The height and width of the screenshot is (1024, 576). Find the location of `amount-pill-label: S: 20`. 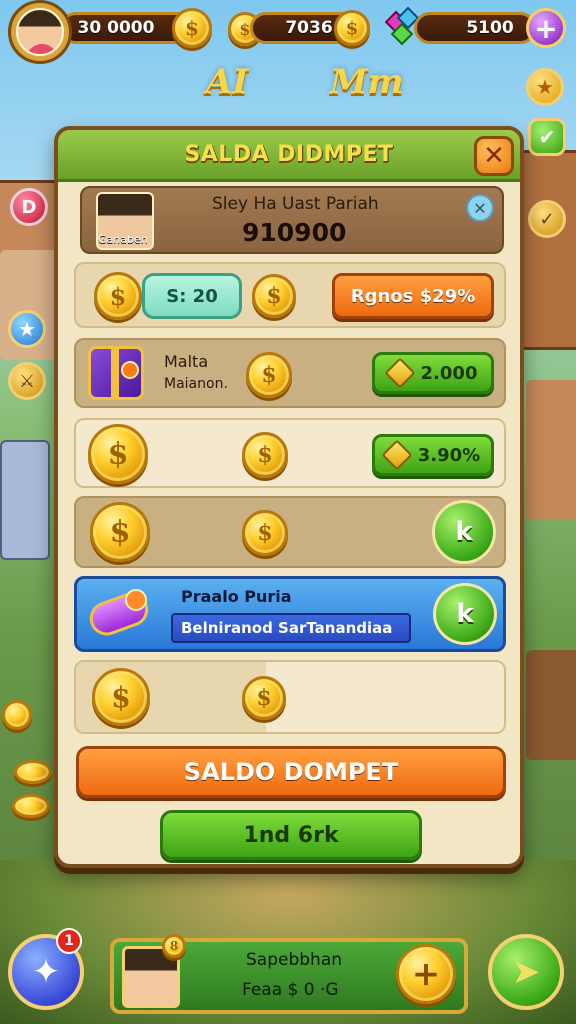

amount-pill-label: S: 20 is located at coordinates (192, 296).